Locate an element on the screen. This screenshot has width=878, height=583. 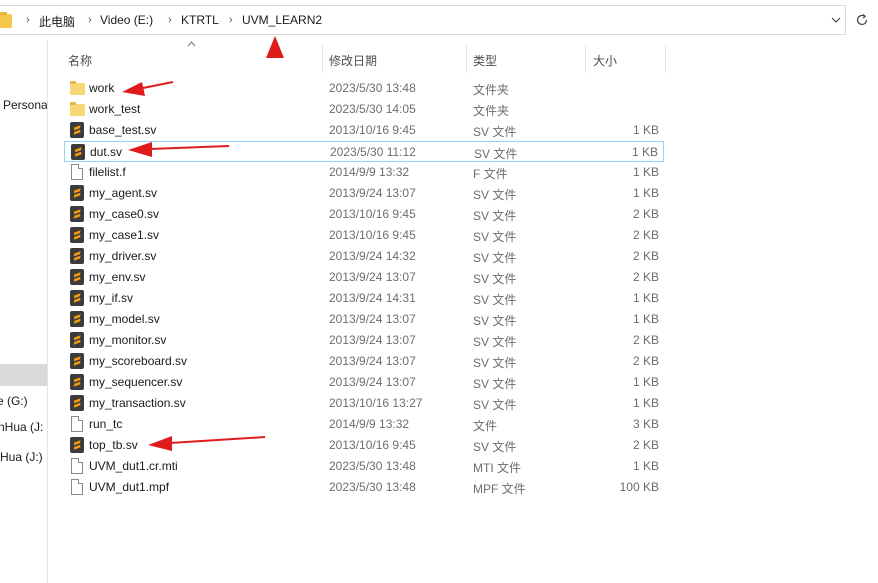
file-type: 文件 is located at coordinates (485, 426).